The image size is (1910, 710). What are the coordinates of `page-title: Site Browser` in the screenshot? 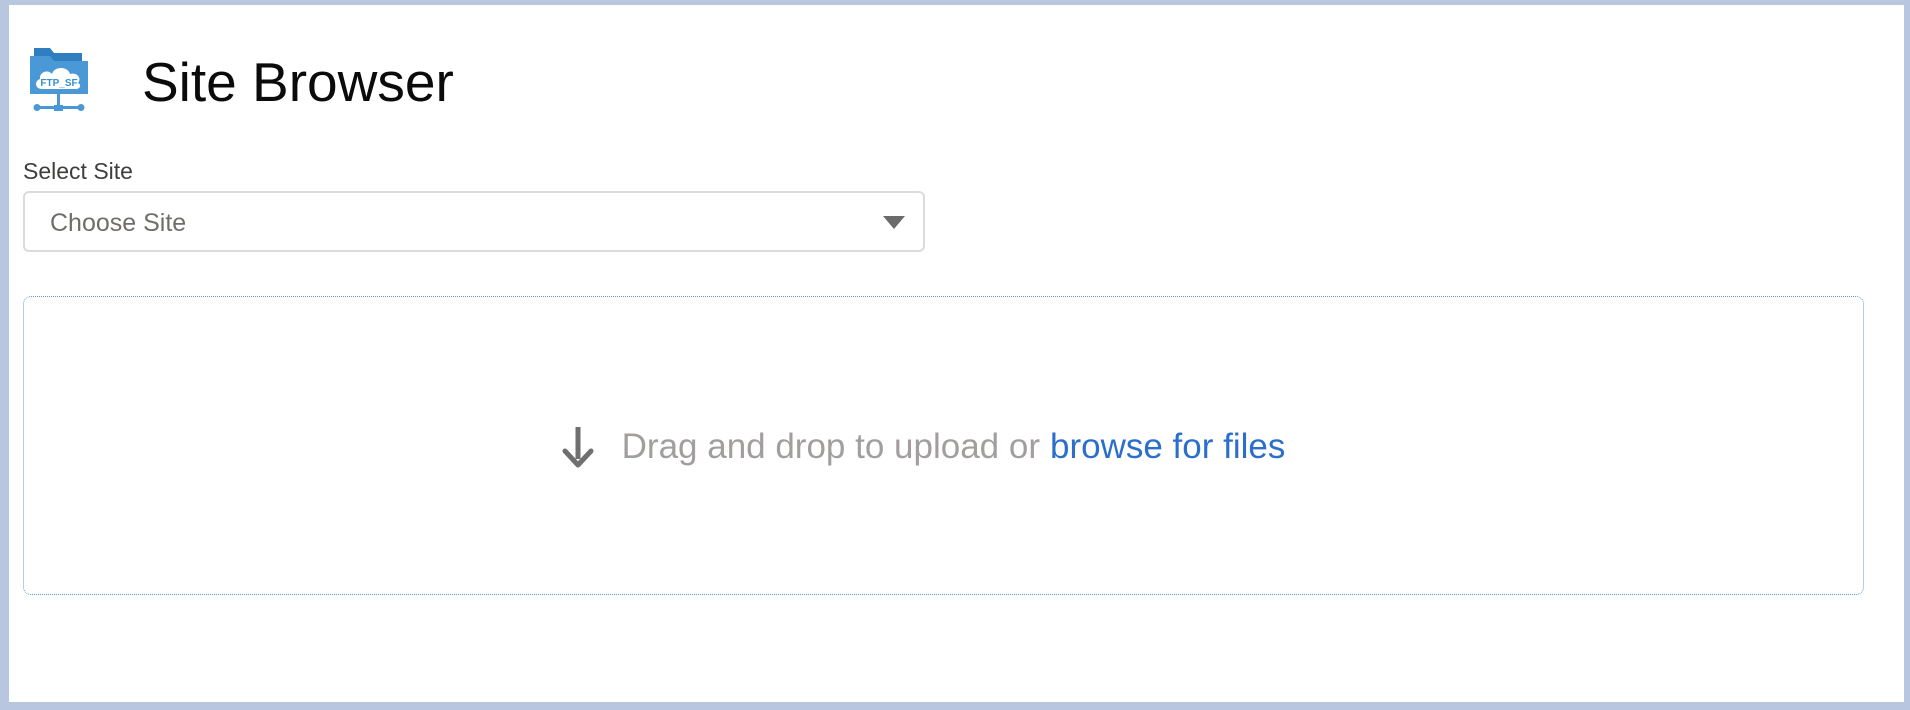 It's located at (298, 81).